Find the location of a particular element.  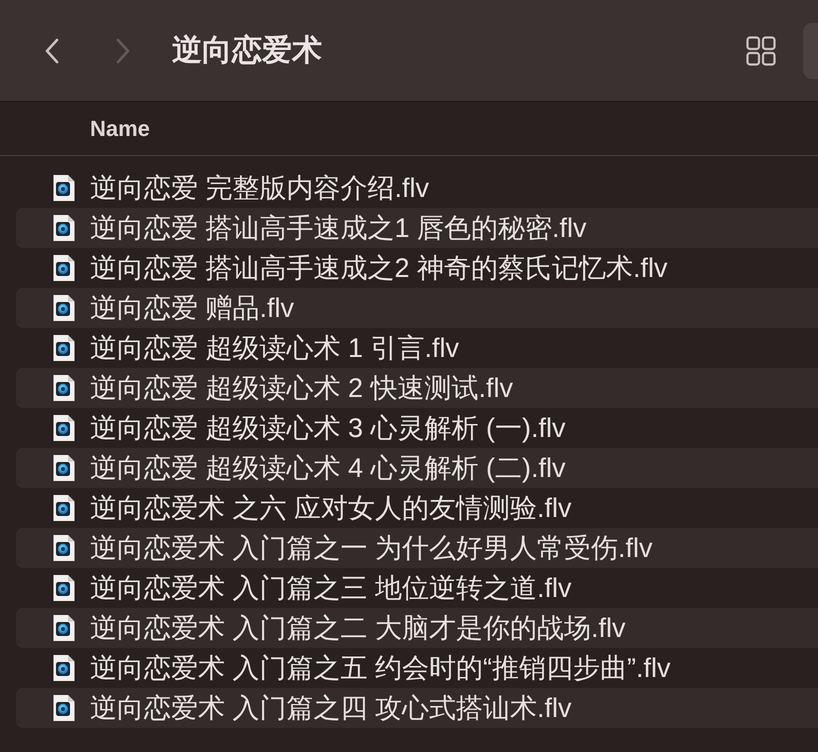

file-row: 逆向恋爱术 入门篇之一 为什么好男人常受伤.flv is located at coordinates (417, 548).